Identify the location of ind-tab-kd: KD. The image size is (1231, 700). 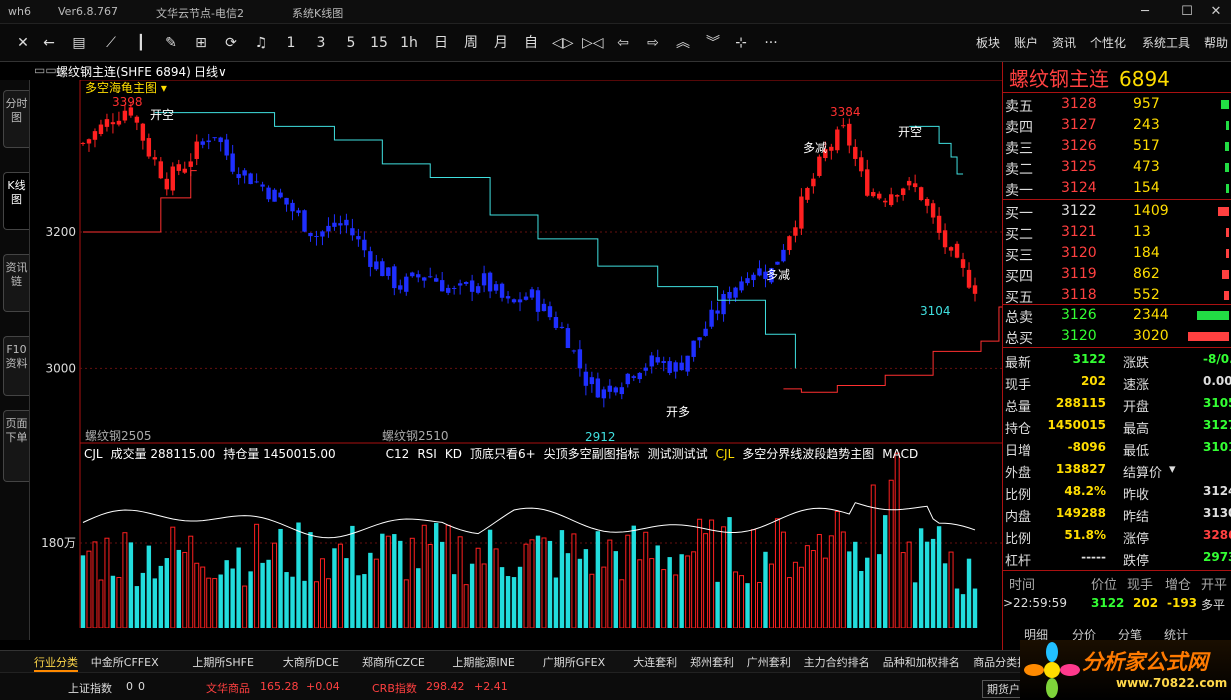
(453, 454).